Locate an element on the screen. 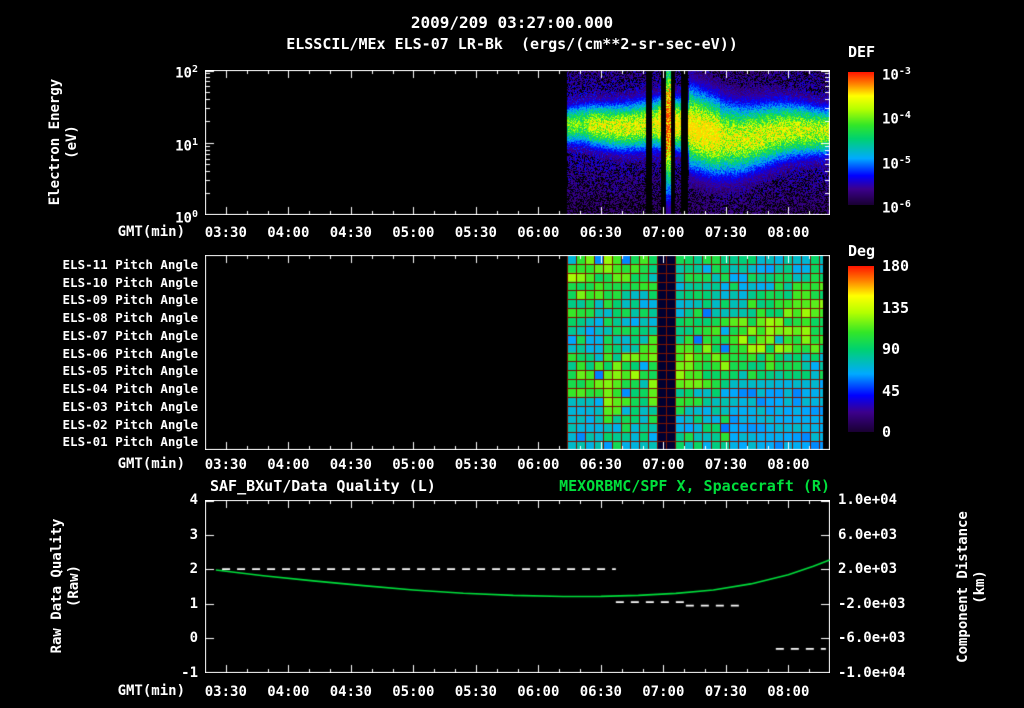  spacecraft-series-title: MEXORBMC/SPF X, Spacecraft (R) is located at coordinates (694, 486).